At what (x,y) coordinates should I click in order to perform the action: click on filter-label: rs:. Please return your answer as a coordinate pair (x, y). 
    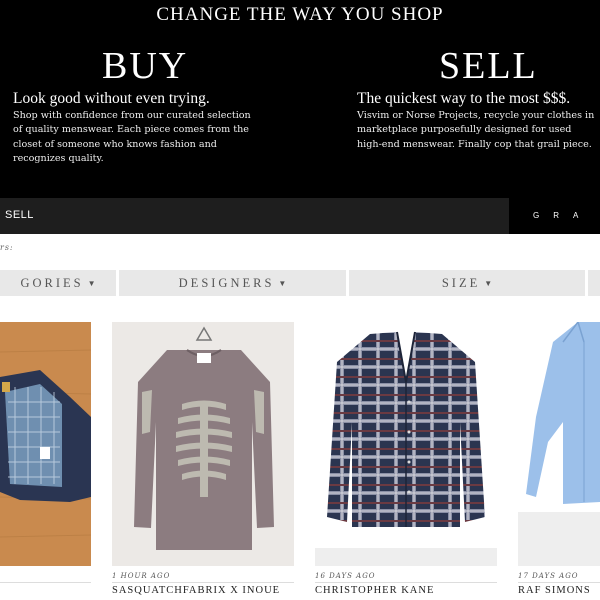
    Looking at the image, I should click on (7, 247).